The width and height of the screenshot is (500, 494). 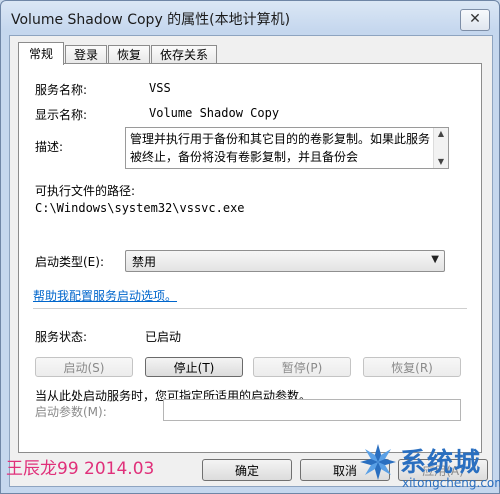 What do you see at coordinates (184, 54) in the screenshot?
I see `tab-dependencies: 依存关系` at bounding box center [184, 54].